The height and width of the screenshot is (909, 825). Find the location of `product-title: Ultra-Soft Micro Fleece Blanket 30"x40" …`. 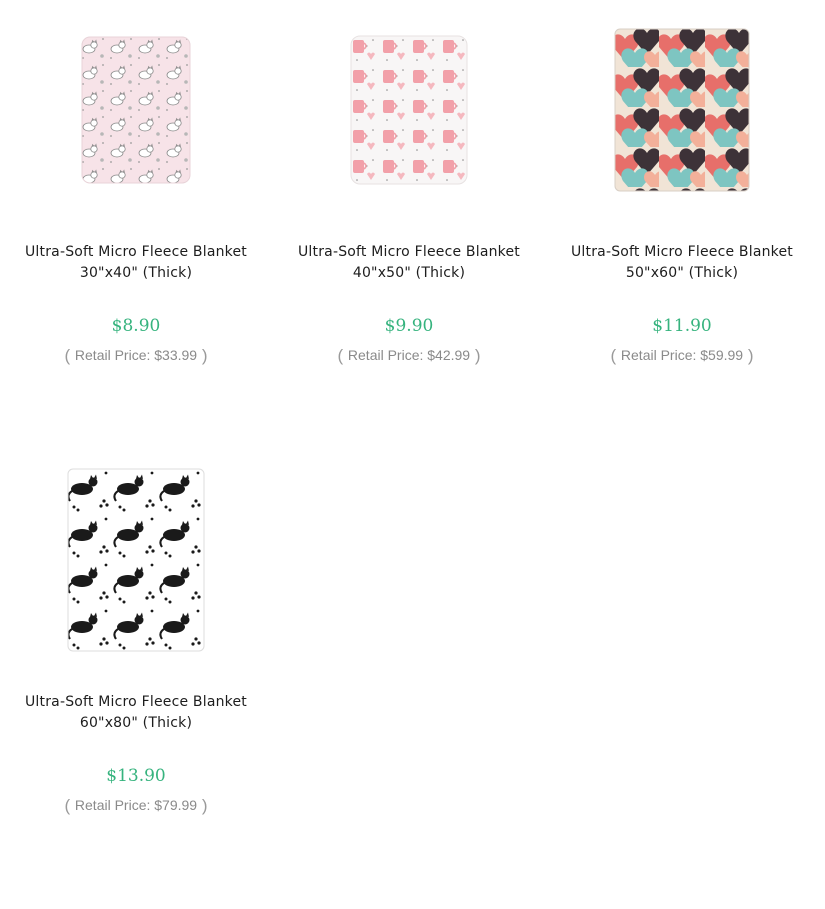

product-title: Ultra-Soft Micro Fleece Blanket 30"x40" … is located at coordinates (136, 263).